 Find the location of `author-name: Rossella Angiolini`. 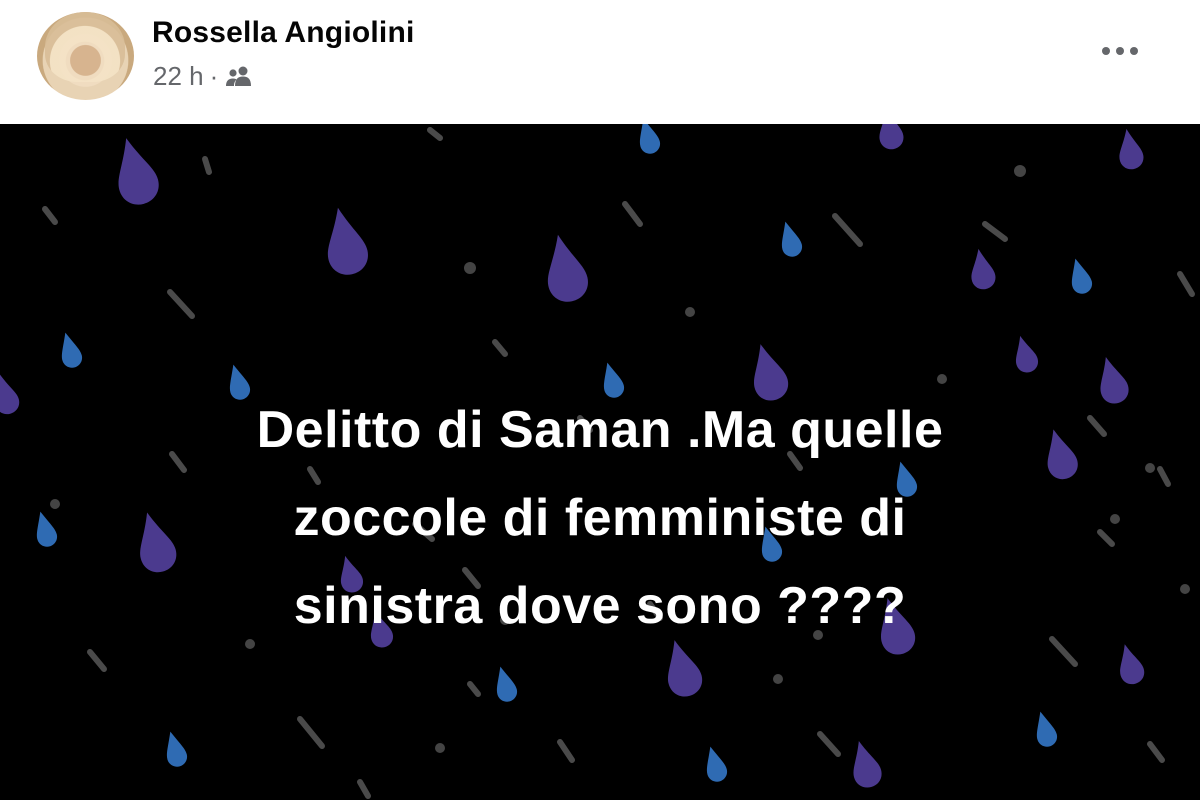

author-name: Rossella Angiolini is located at coordinates (283, 33).